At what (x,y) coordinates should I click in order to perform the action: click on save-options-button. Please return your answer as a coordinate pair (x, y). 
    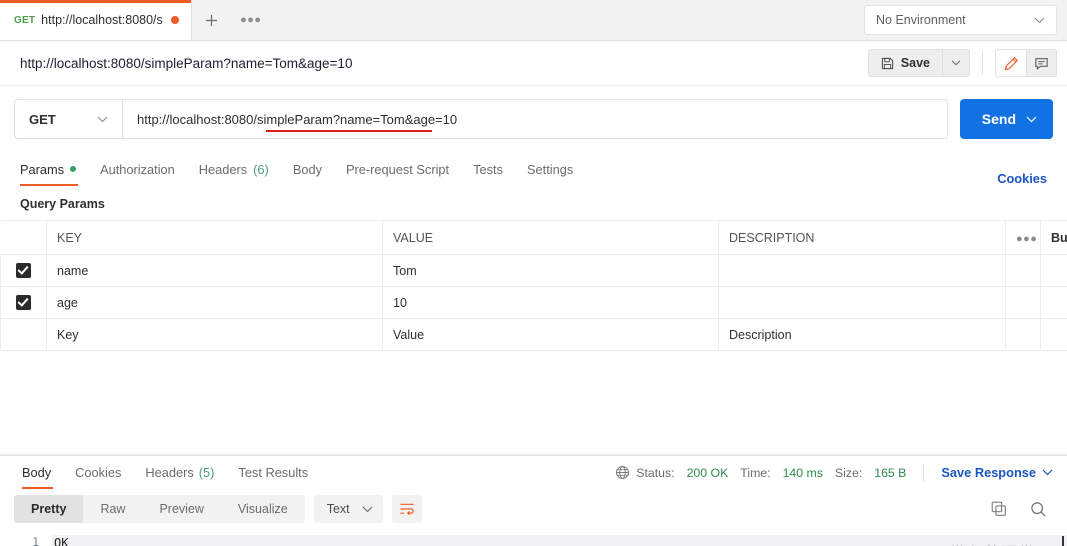
    Looking at the image, I should click on (956, 63).